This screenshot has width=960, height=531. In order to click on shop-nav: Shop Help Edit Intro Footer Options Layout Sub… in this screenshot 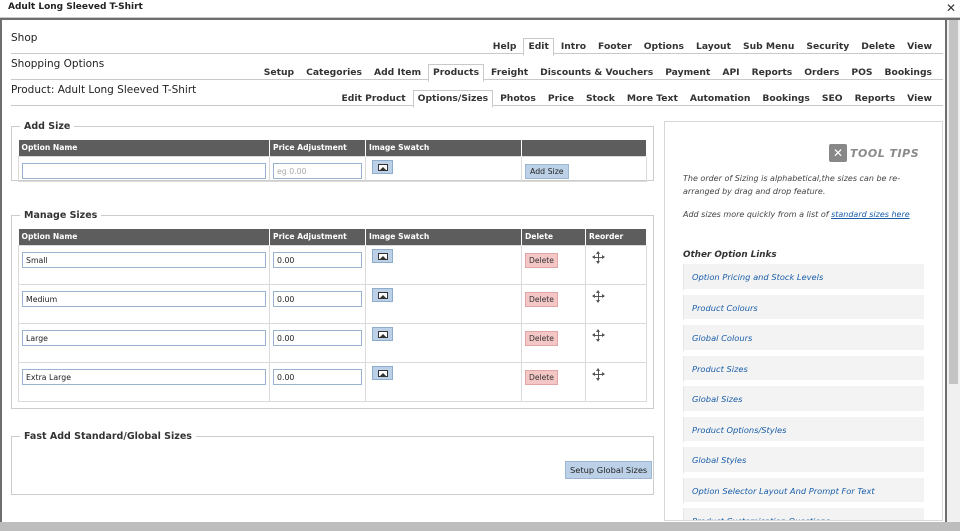, I will do `click(477, 42)`.